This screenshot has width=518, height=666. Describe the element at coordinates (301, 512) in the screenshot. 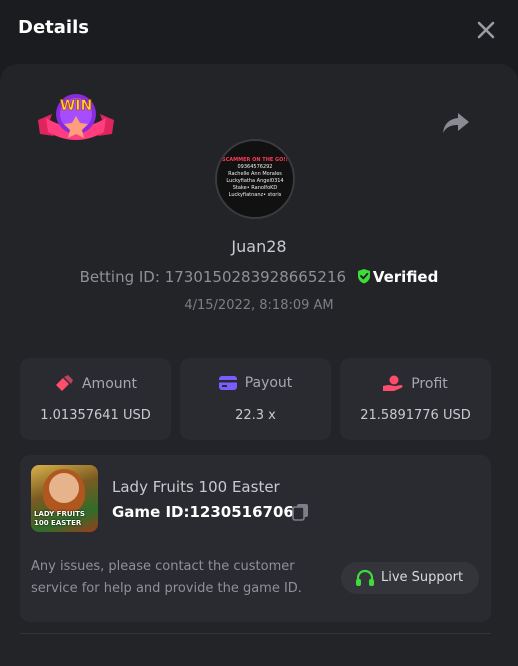

I see `copy-icon` at that location.